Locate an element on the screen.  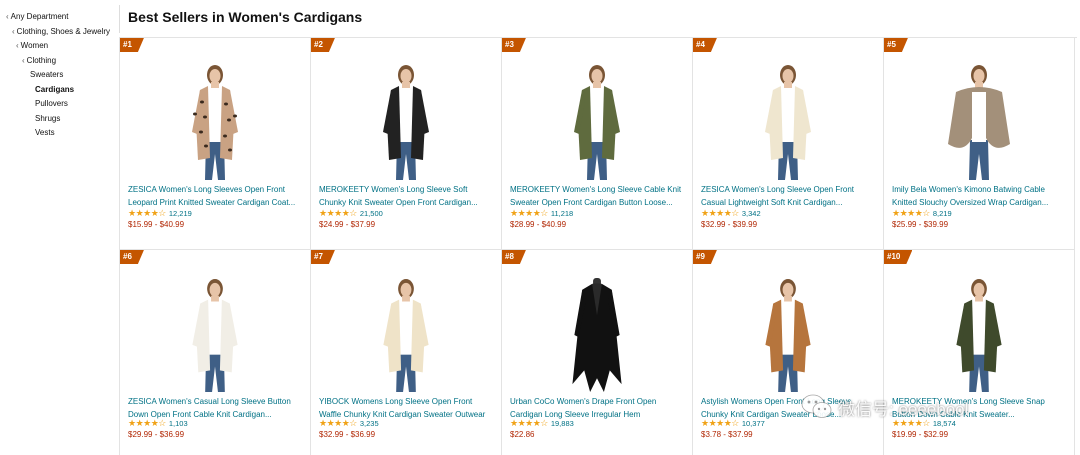
rank-badge: #8 is located at coordinates (514, 257).